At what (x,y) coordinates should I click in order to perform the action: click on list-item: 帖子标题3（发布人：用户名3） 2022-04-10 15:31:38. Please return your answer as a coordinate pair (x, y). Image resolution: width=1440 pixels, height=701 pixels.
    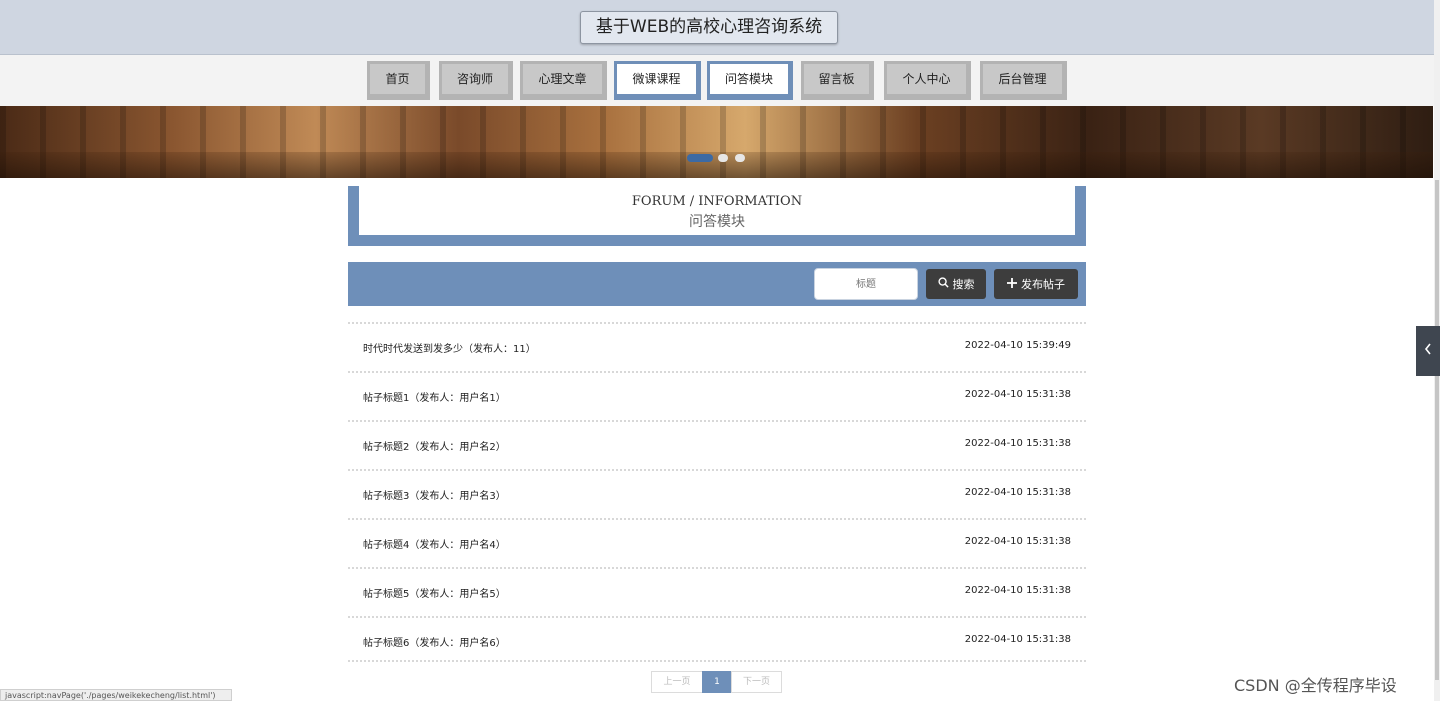
    Looking at the image, I should click on (717, 494).